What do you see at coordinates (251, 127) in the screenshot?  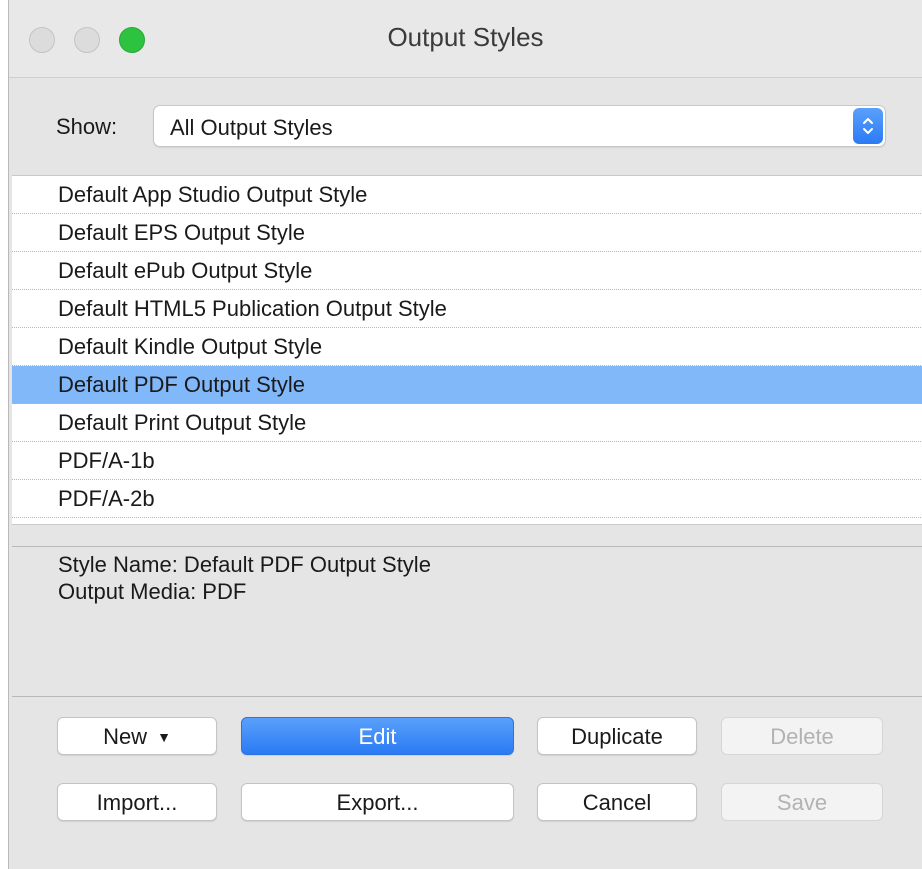 I see `show-select-value: All Output Styles` at bounding box center [251, 127].